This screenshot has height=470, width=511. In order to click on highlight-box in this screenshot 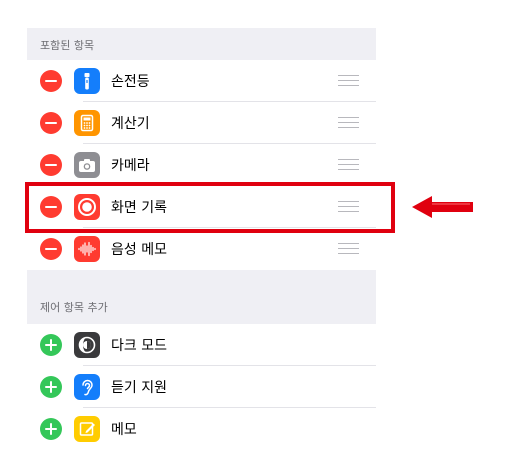, I will do `click(210, 207)`.